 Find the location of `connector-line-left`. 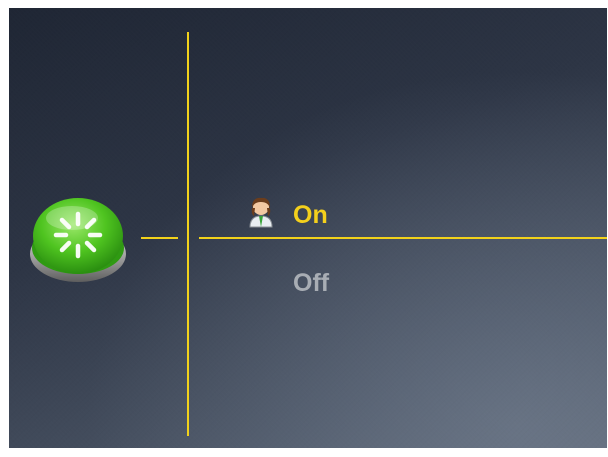

connector-line-left is located at coordinates (159, 238).